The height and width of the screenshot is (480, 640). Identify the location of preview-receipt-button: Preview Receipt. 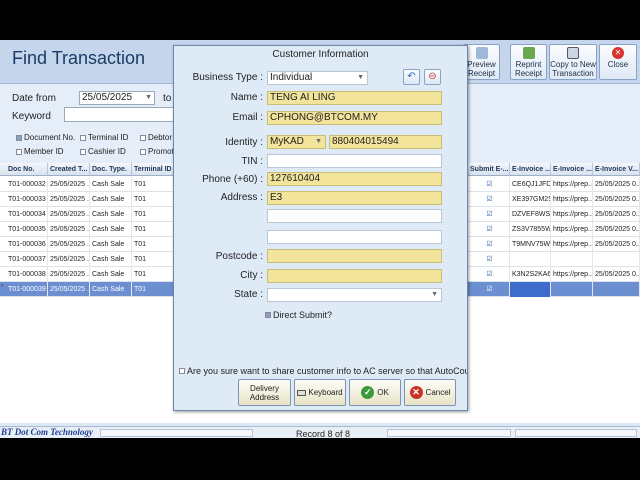
(481, 62).